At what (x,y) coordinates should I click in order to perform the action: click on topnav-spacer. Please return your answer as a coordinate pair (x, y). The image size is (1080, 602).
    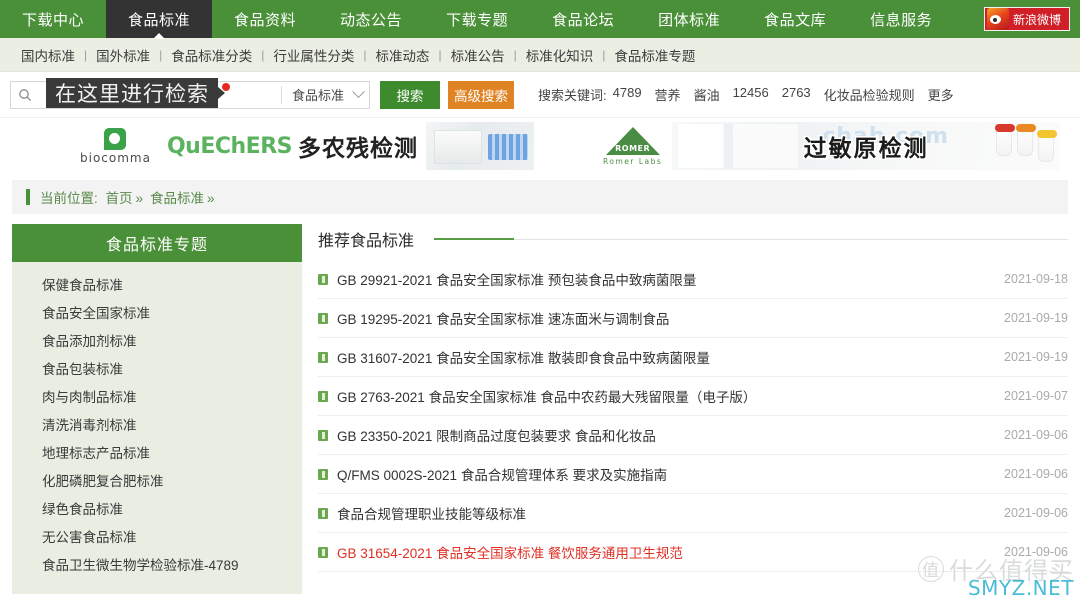
    Looking at the image, I should click on (969, 19).